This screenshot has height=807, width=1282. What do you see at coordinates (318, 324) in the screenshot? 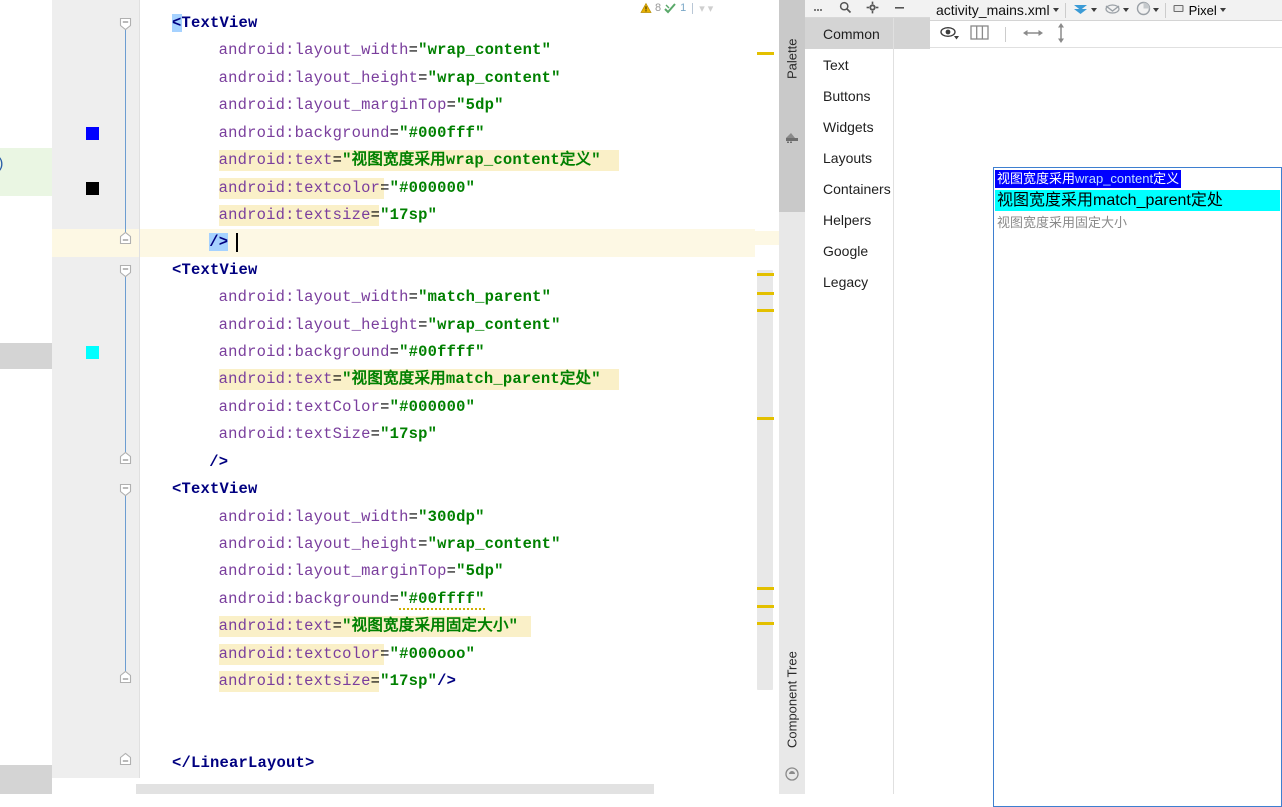
I see `code-token: android:layout_height` at bounding box center [318, 324].